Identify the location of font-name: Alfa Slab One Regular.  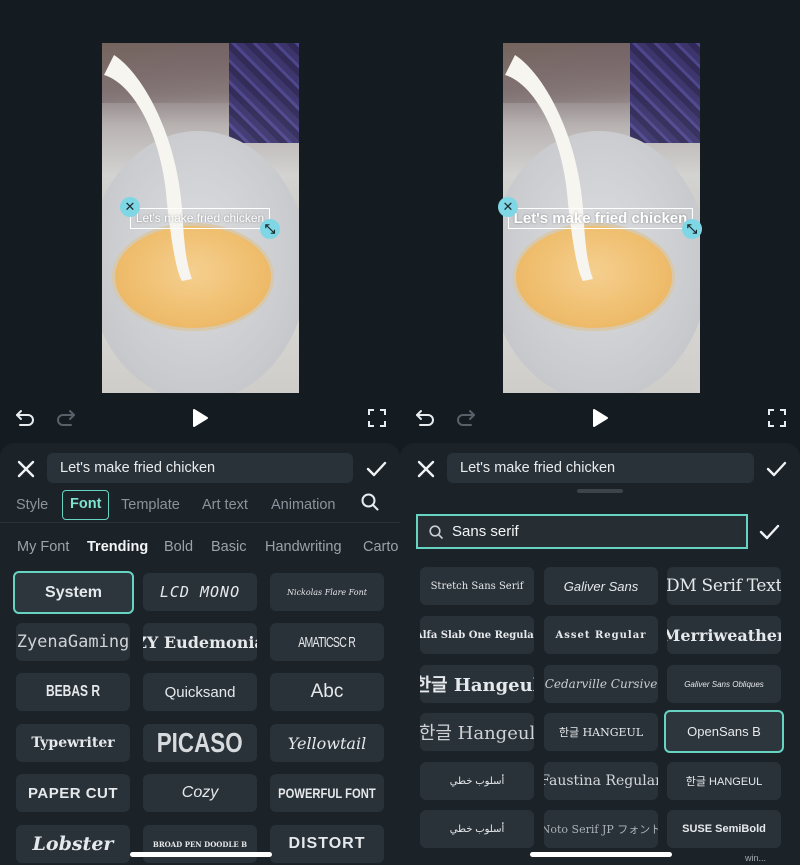
(477, 635).